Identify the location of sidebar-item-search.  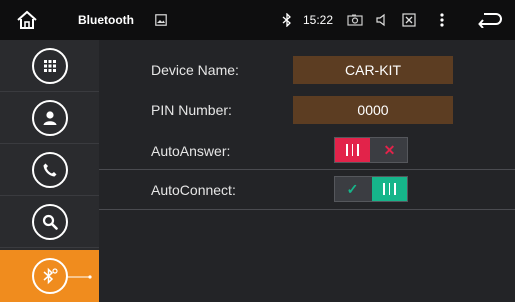
(49, 222).